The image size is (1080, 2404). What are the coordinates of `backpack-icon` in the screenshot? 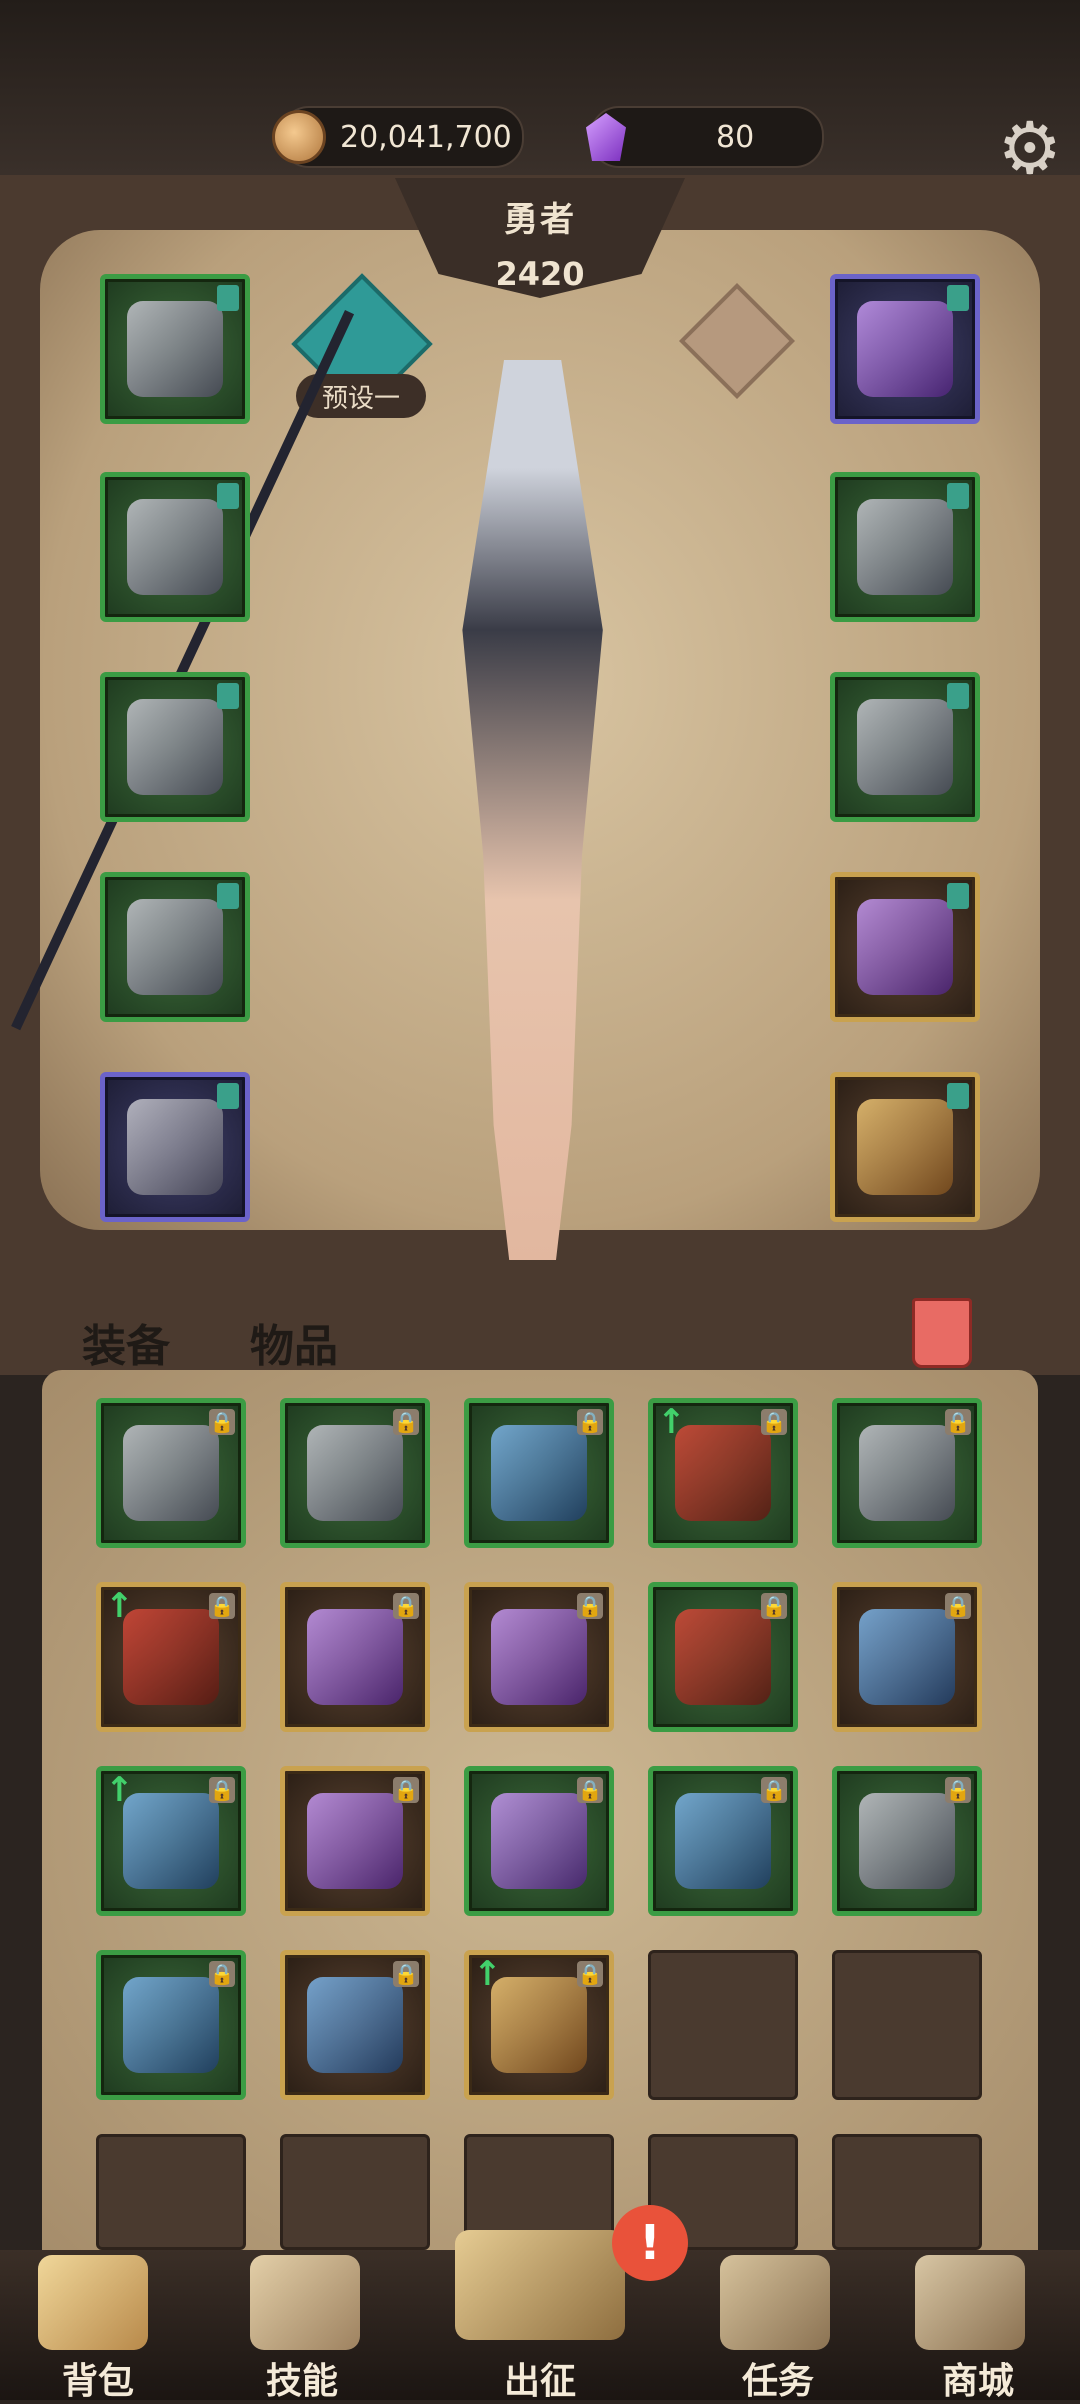 It's located at (93, 2302).